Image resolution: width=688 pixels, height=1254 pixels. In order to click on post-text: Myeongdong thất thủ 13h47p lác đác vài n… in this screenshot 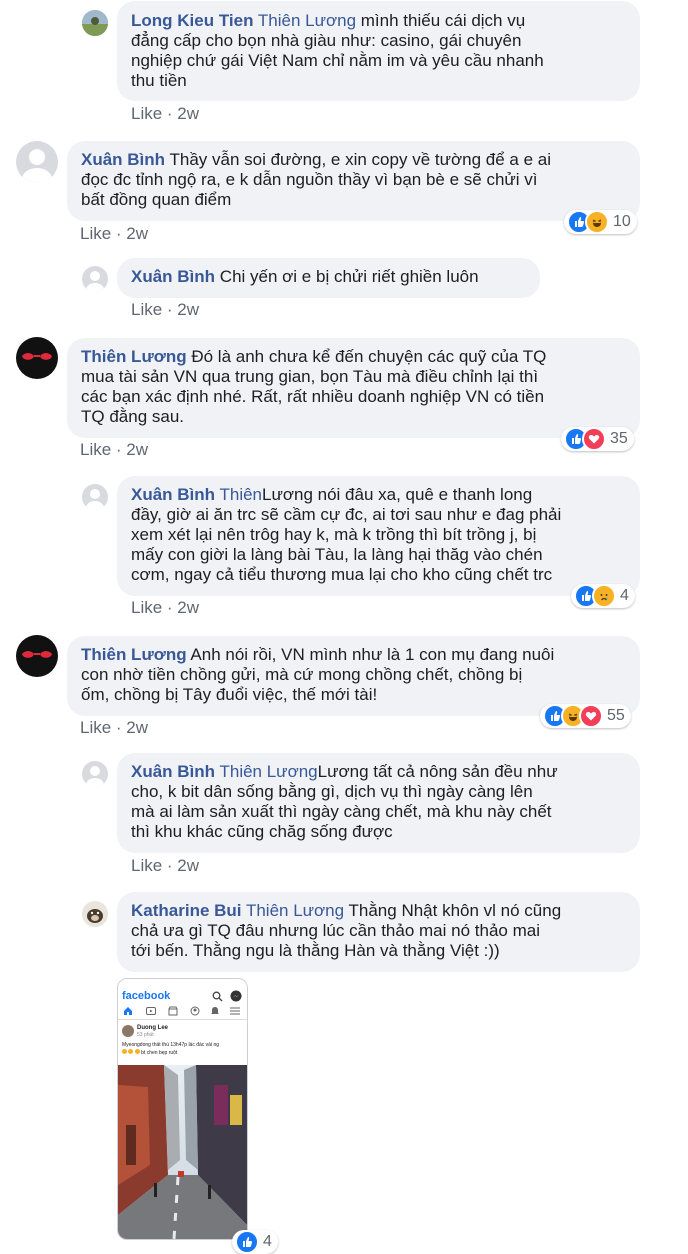, I will do `click(171, 1045)`.